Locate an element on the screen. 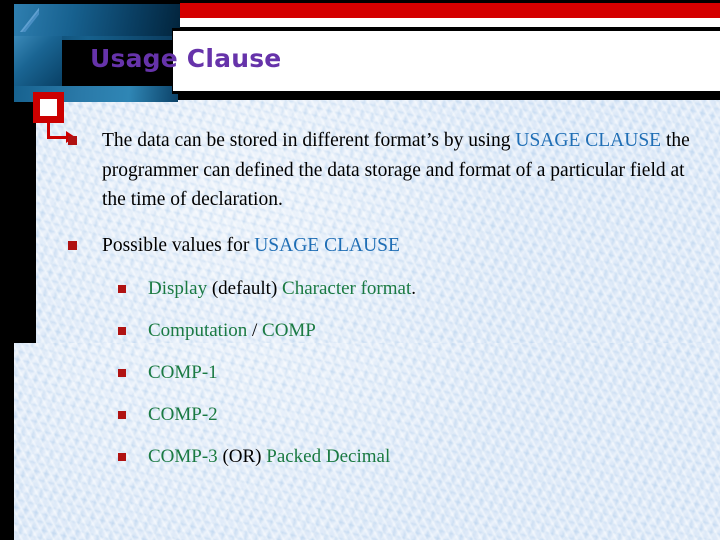 Image resolution: width=720 pixels, height=540 pixels. bullet-computation: Computation / COMP is located at coordinates (388, 331).